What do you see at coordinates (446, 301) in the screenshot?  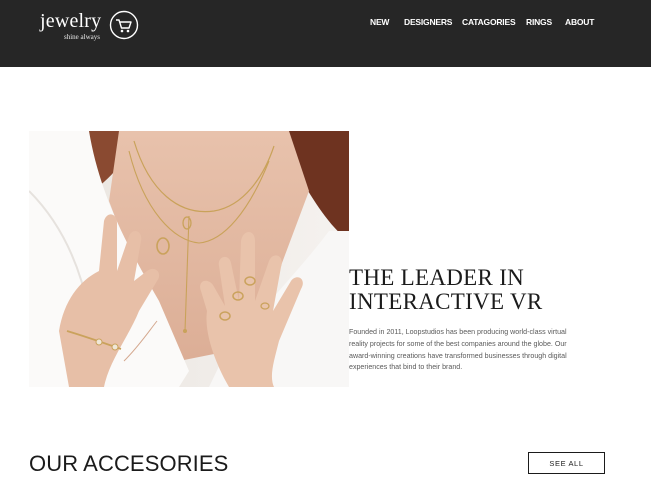 I see `hero-title-line-2: INTERACTIVE VR` at bounding box center [446, 301].